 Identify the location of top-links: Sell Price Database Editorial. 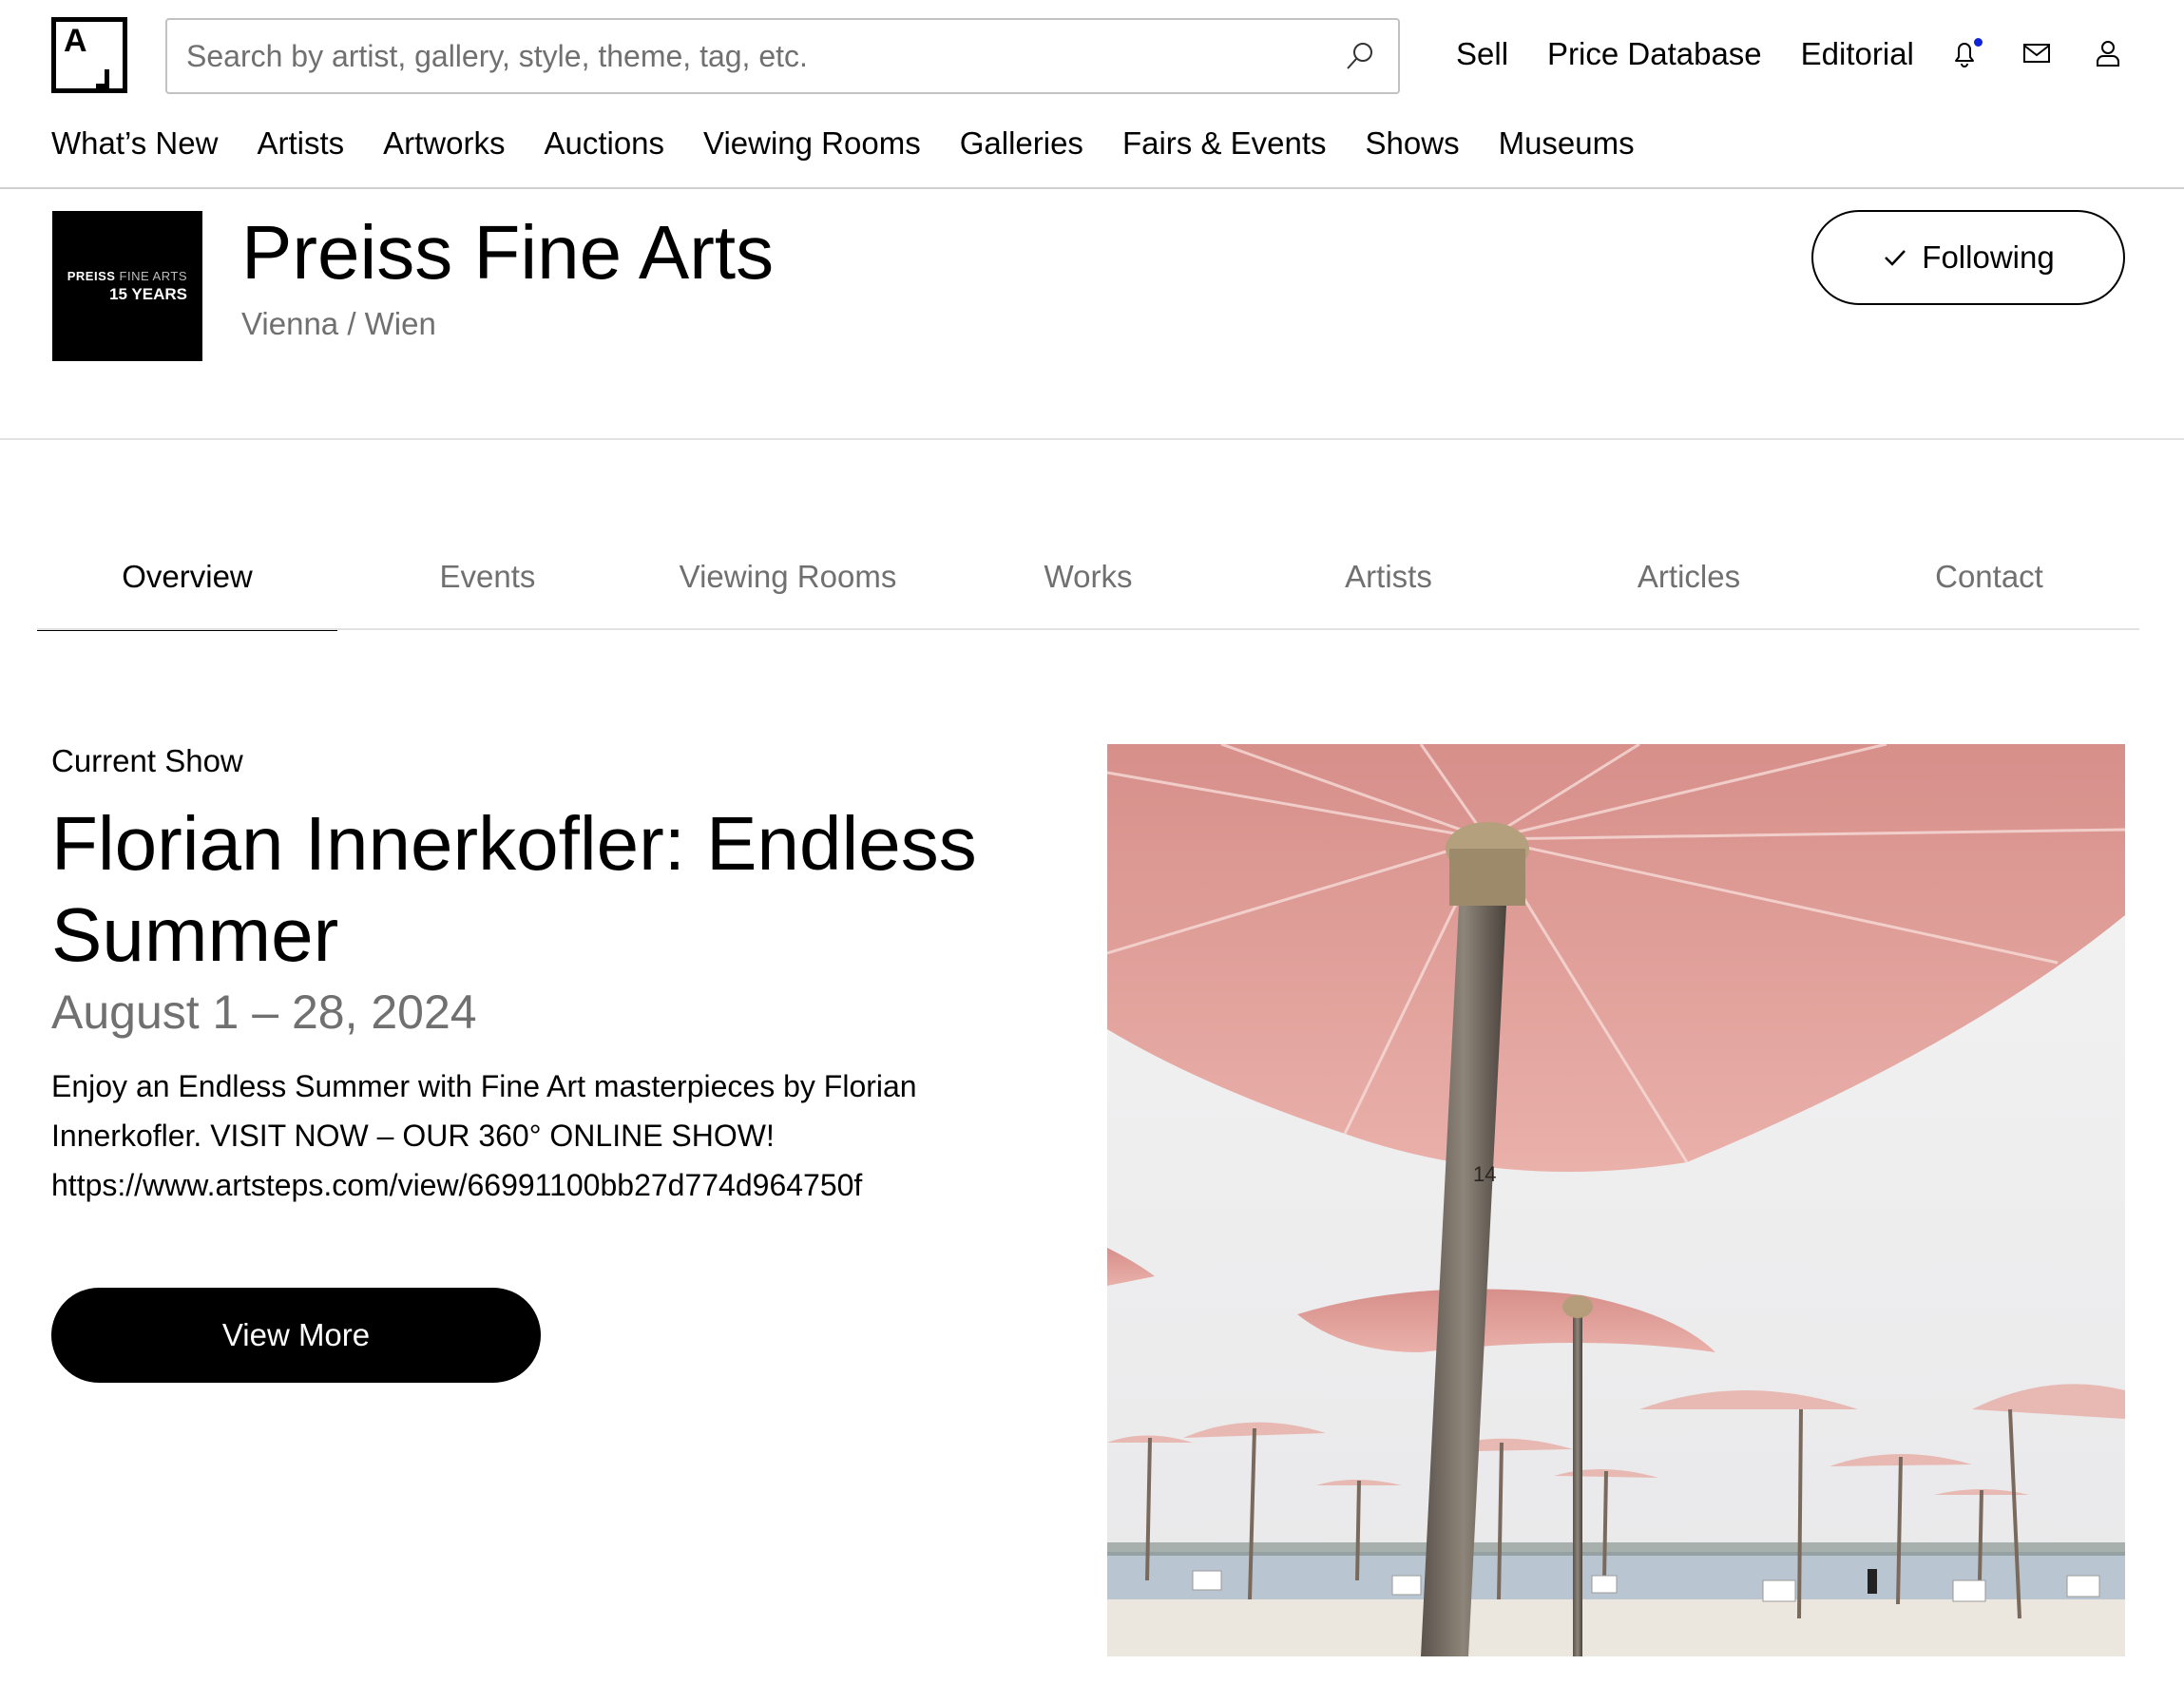
(1685, 54).